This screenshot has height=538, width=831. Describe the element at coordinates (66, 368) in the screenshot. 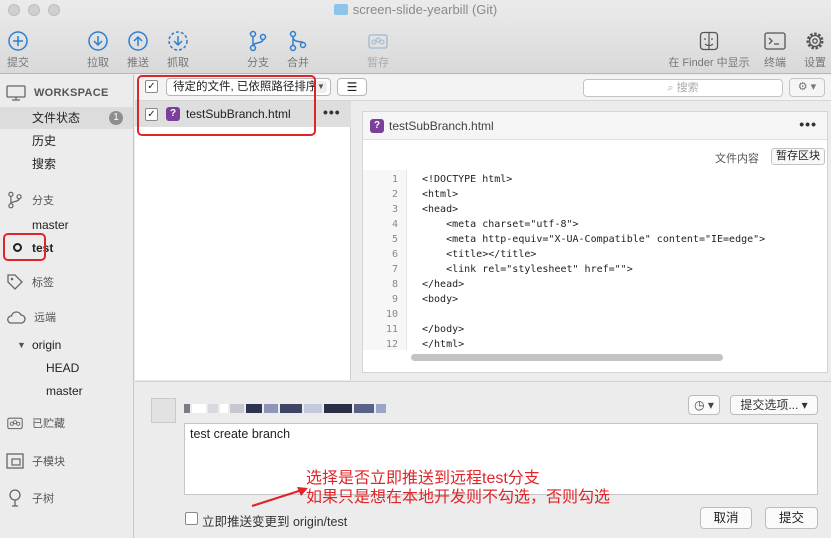

I see `sidebar-remote-branch-head: HEAD` at that location.